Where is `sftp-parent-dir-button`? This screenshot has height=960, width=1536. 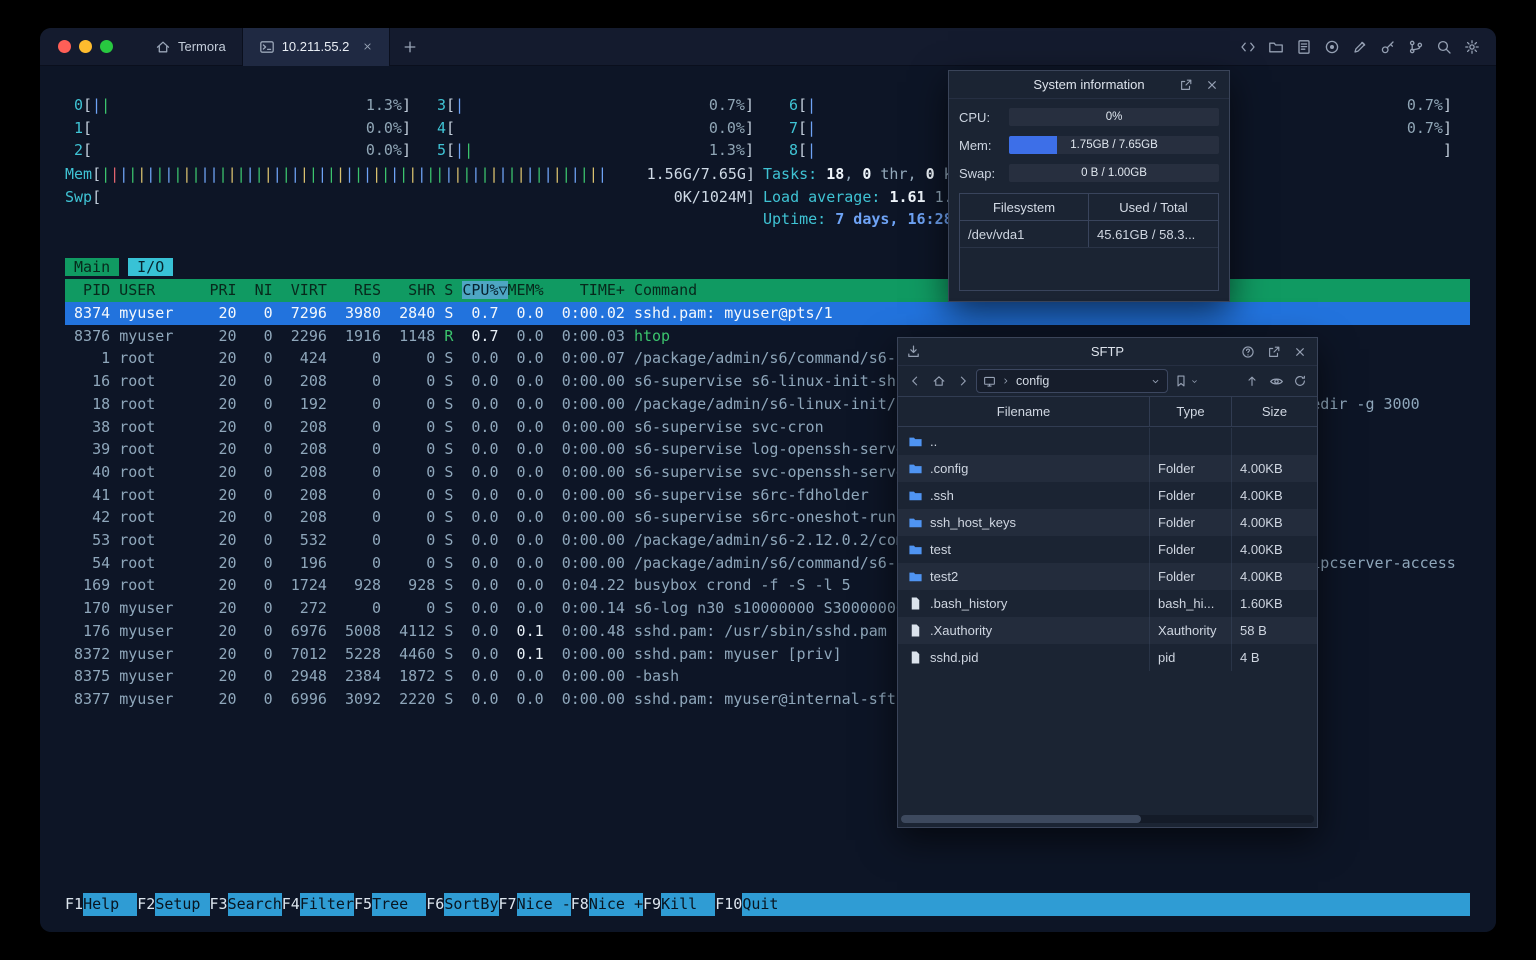 sftp-parent-dir-button is located at coordinates (1252, 381).